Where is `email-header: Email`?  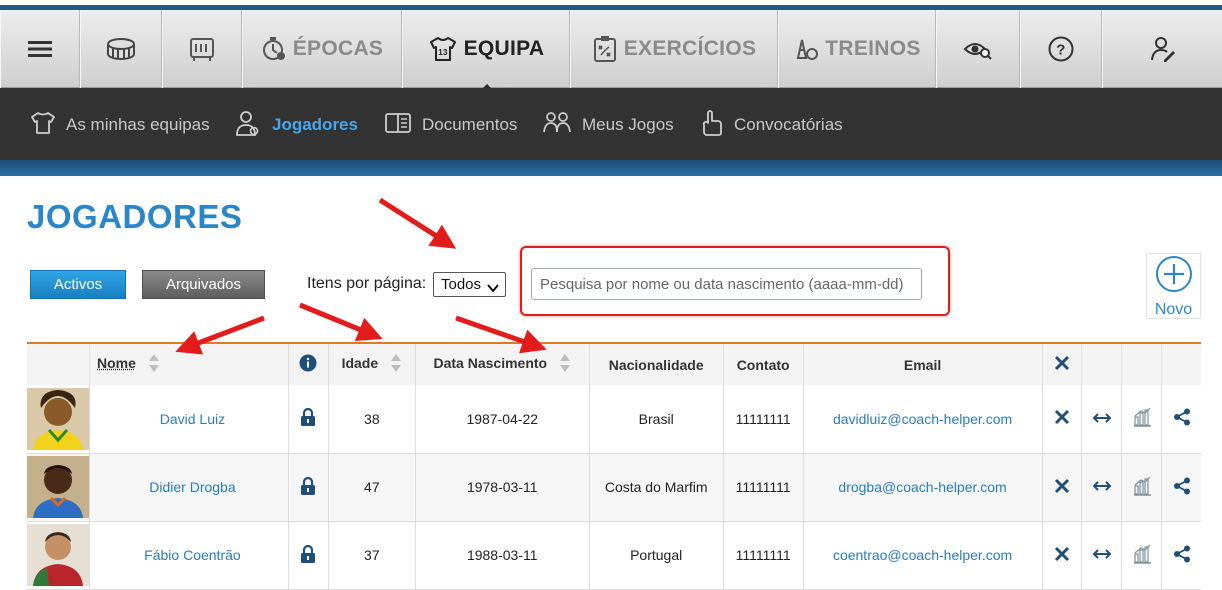 email-header: Email is located at coordinates (923, 363).